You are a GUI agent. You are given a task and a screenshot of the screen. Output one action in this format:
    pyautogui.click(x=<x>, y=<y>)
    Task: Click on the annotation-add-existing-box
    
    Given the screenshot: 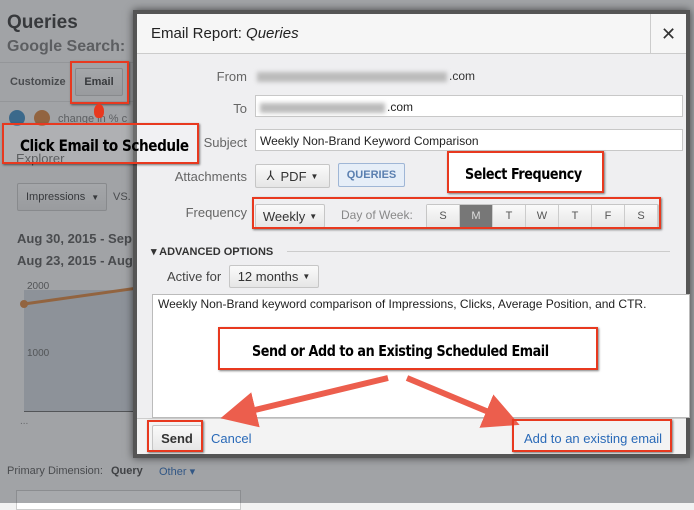 What is the action you would take?
    pyautogui.click(x=592, y=435)
    